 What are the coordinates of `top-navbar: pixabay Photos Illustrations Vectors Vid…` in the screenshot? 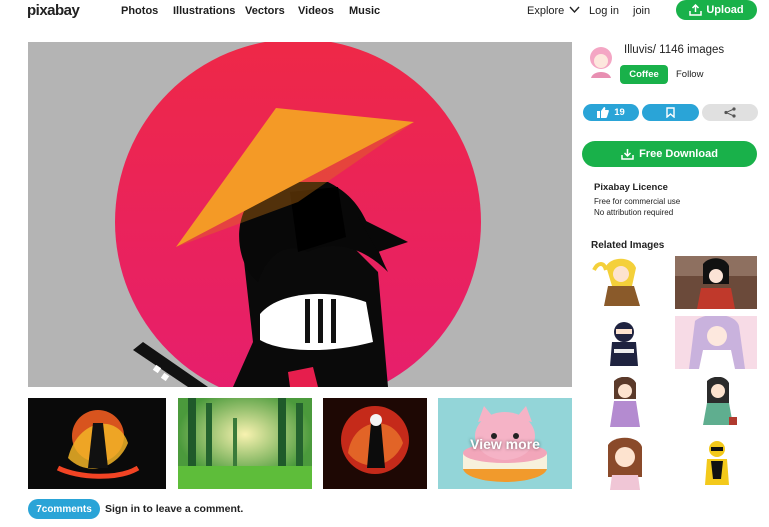 It's located at (384, 13).